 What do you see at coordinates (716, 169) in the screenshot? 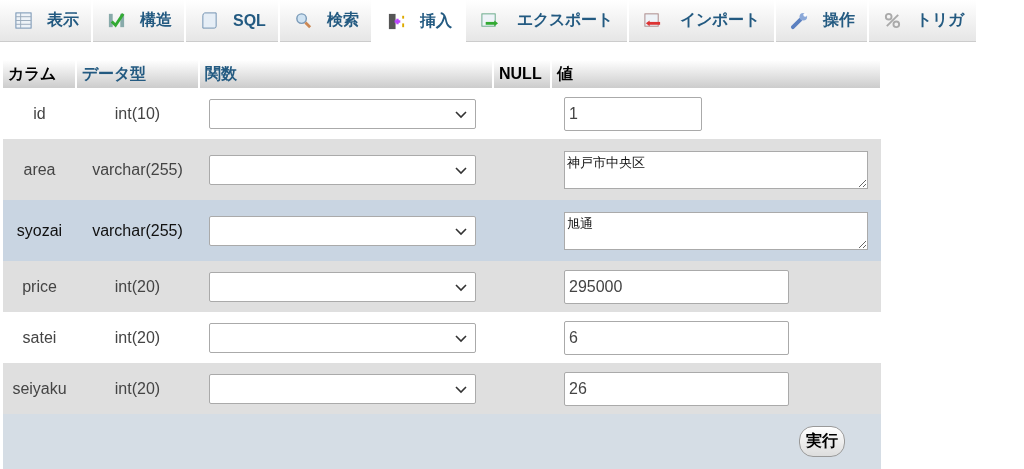
I see `value-textarea: 神戸市中央区` at bounding box center [716, 169].